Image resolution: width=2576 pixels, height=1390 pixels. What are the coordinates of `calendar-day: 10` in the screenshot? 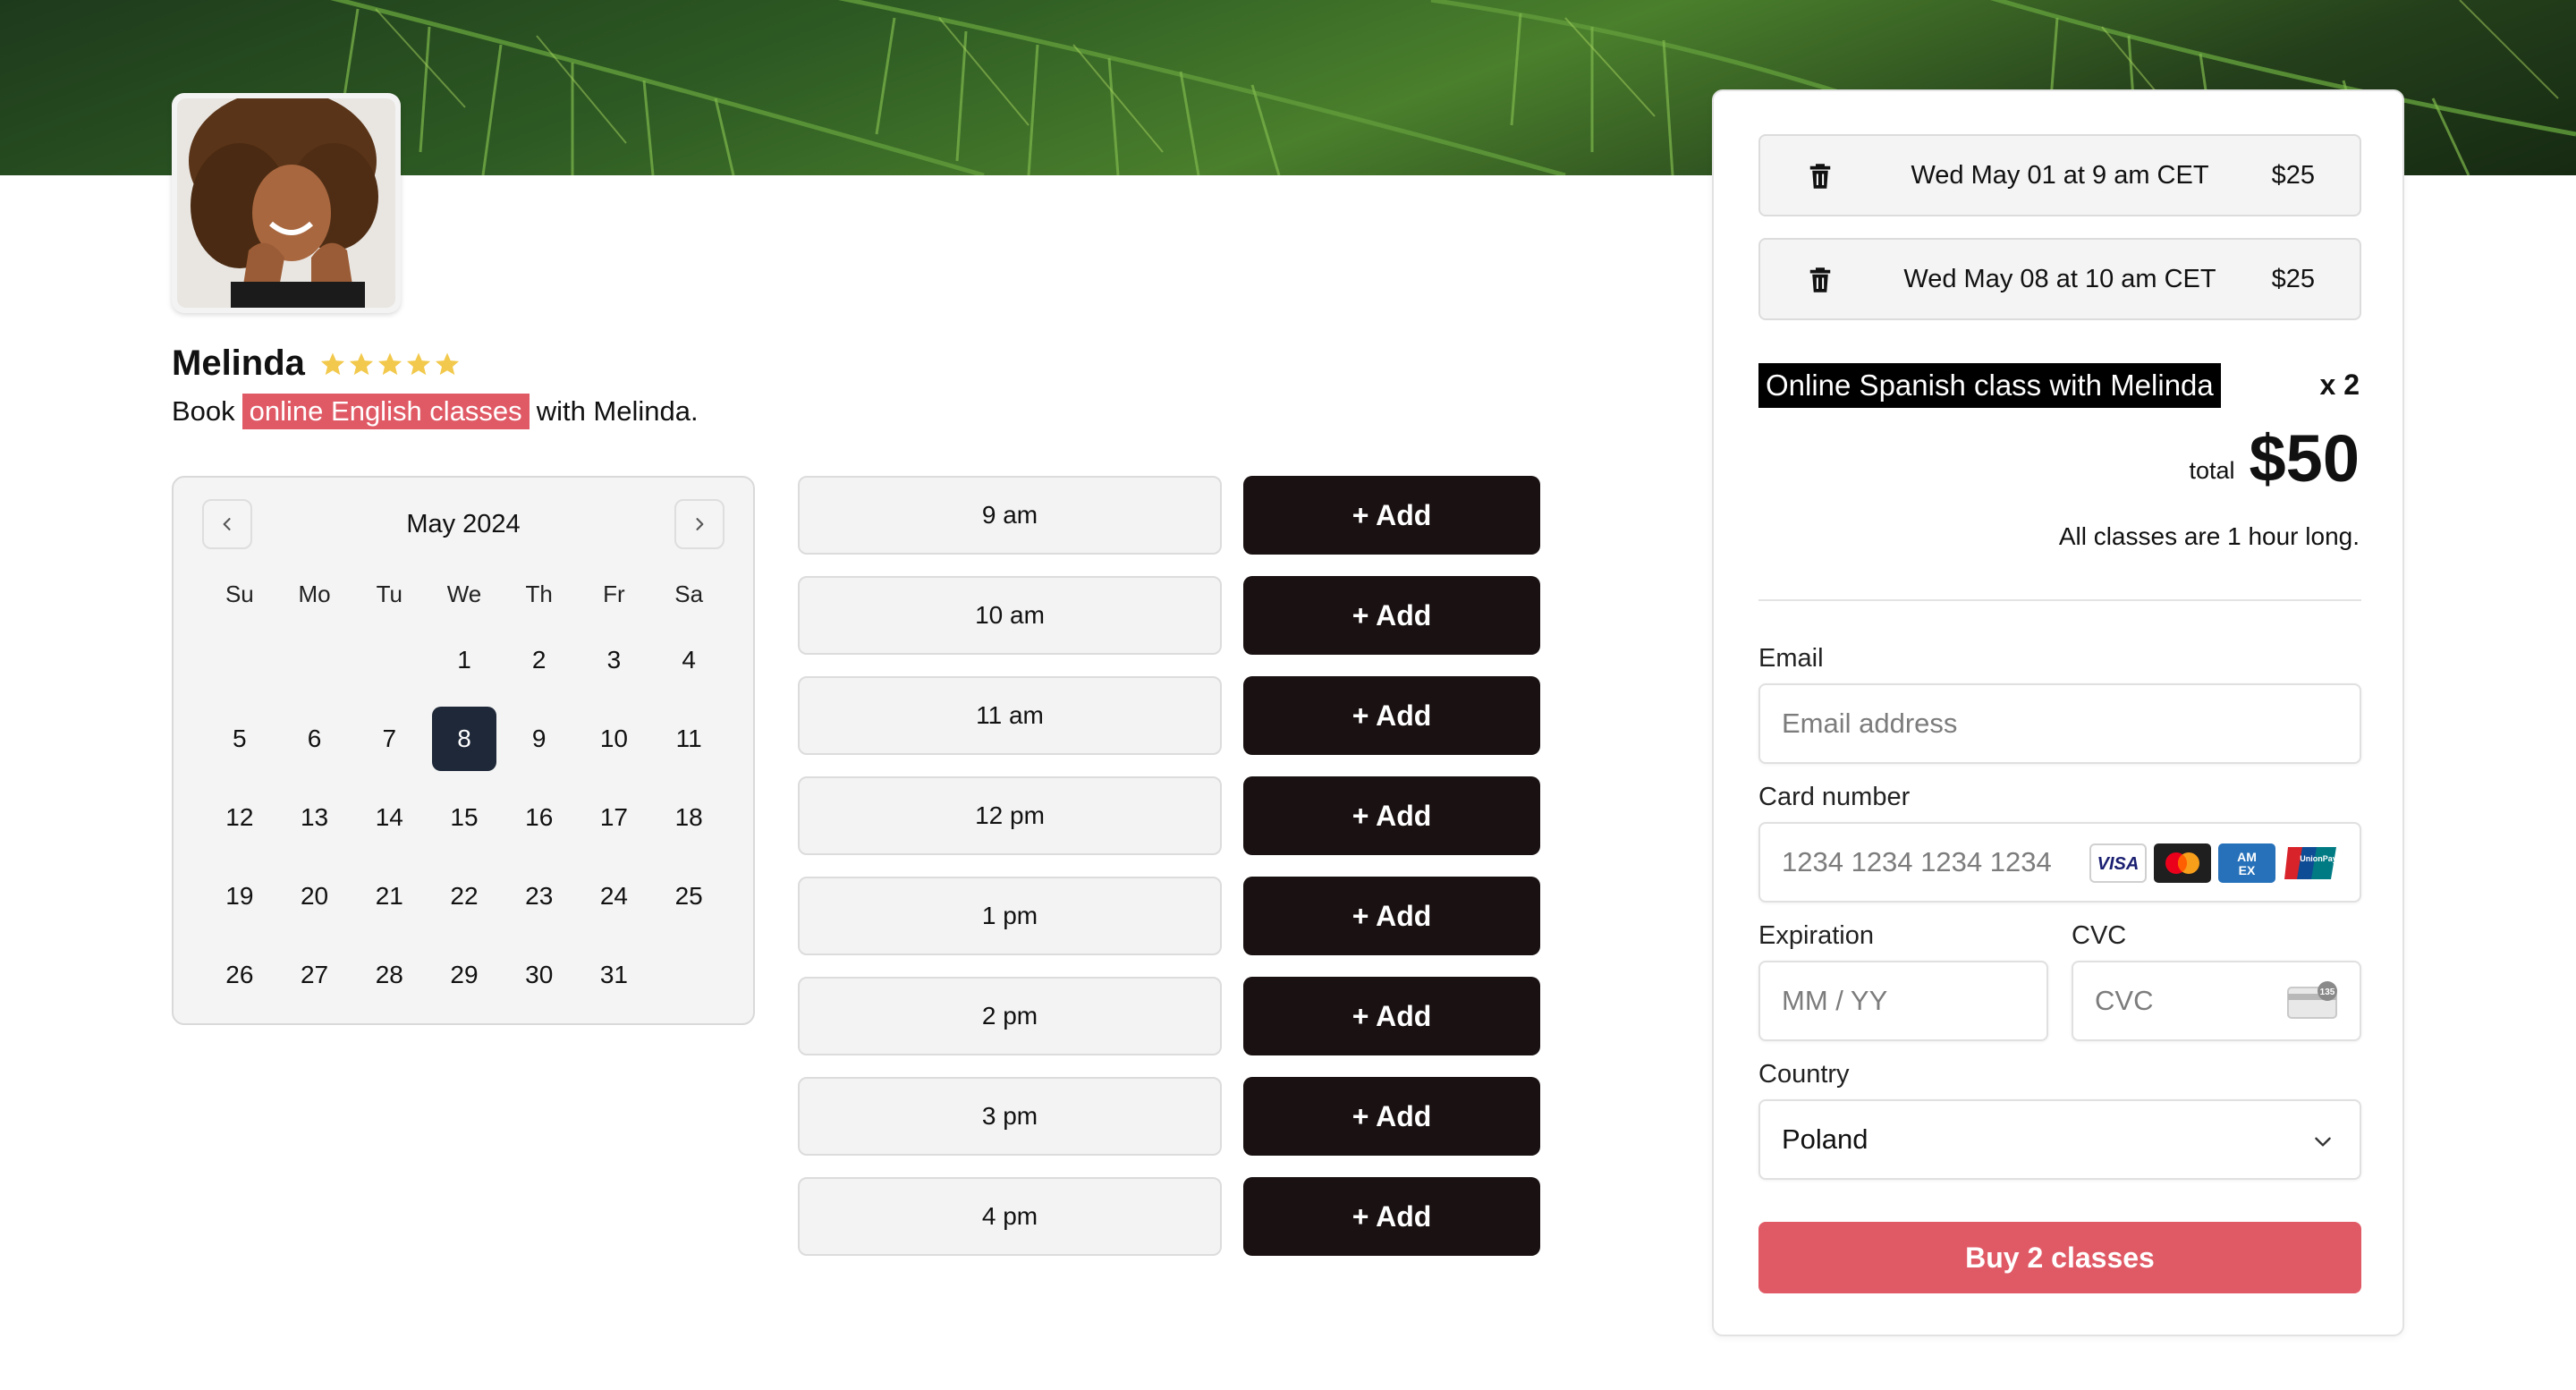 It's located at (614, 738).